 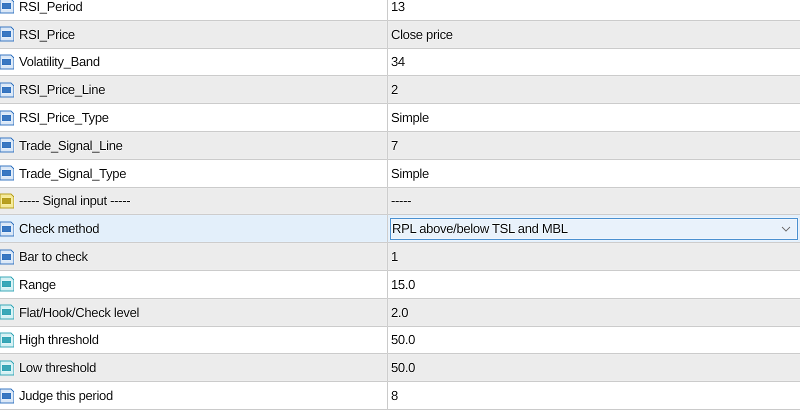 I want to click on parameter-row: Bar to check 1, so click(x=400, y=257).